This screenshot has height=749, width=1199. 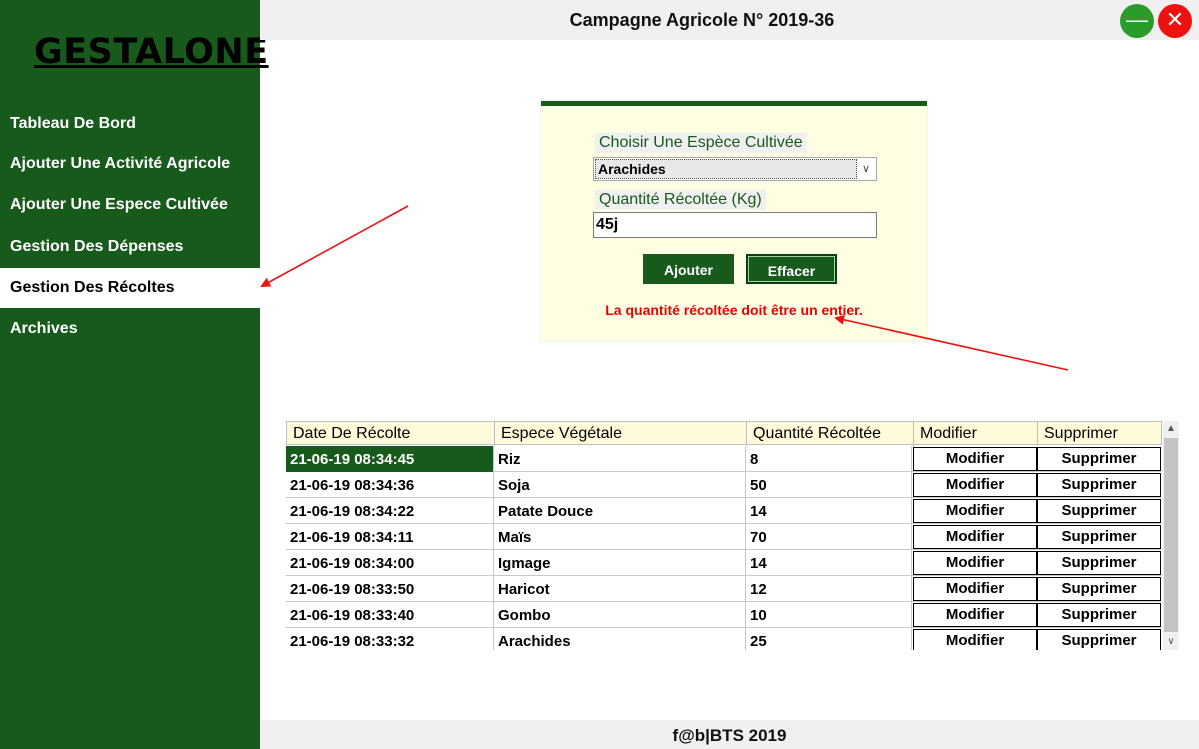 What do you see at coordinates (829, 537) in the screenshot?
I see `cell-quantite: 70` at bounding box center [829, 537].